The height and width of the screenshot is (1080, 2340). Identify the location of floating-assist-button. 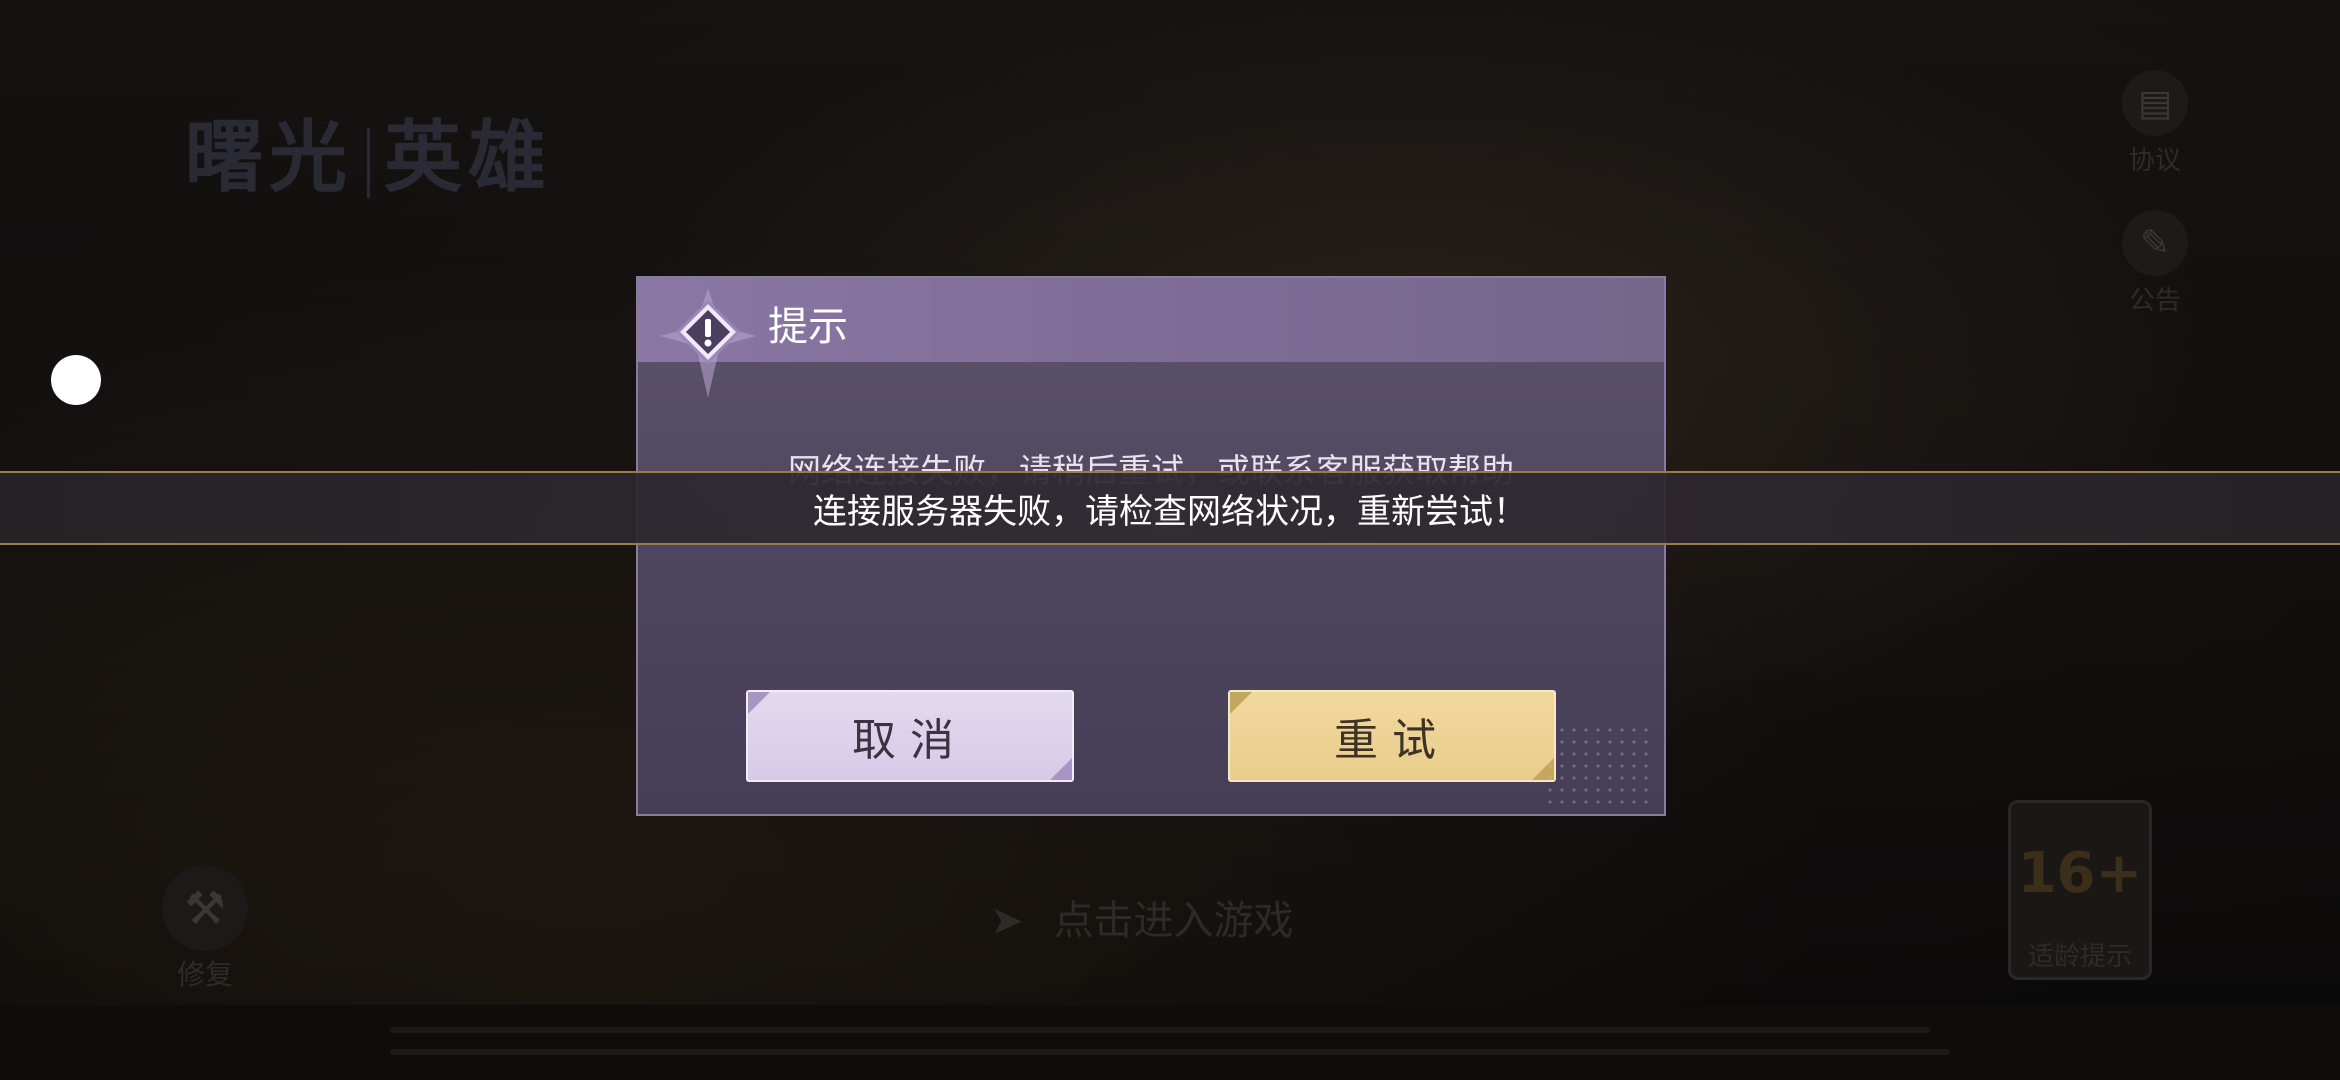
(76, 380).